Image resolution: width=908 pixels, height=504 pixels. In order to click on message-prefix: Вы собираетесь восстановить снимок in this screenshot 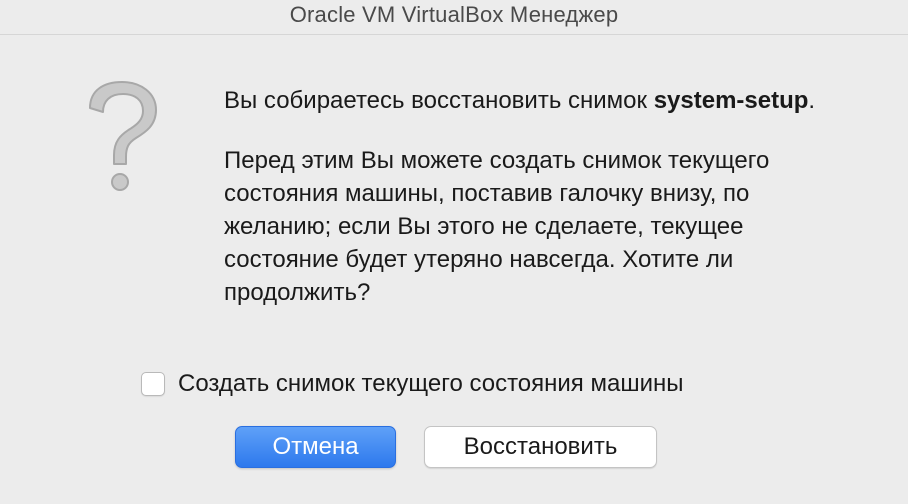, I will do `click(439, 100)`.